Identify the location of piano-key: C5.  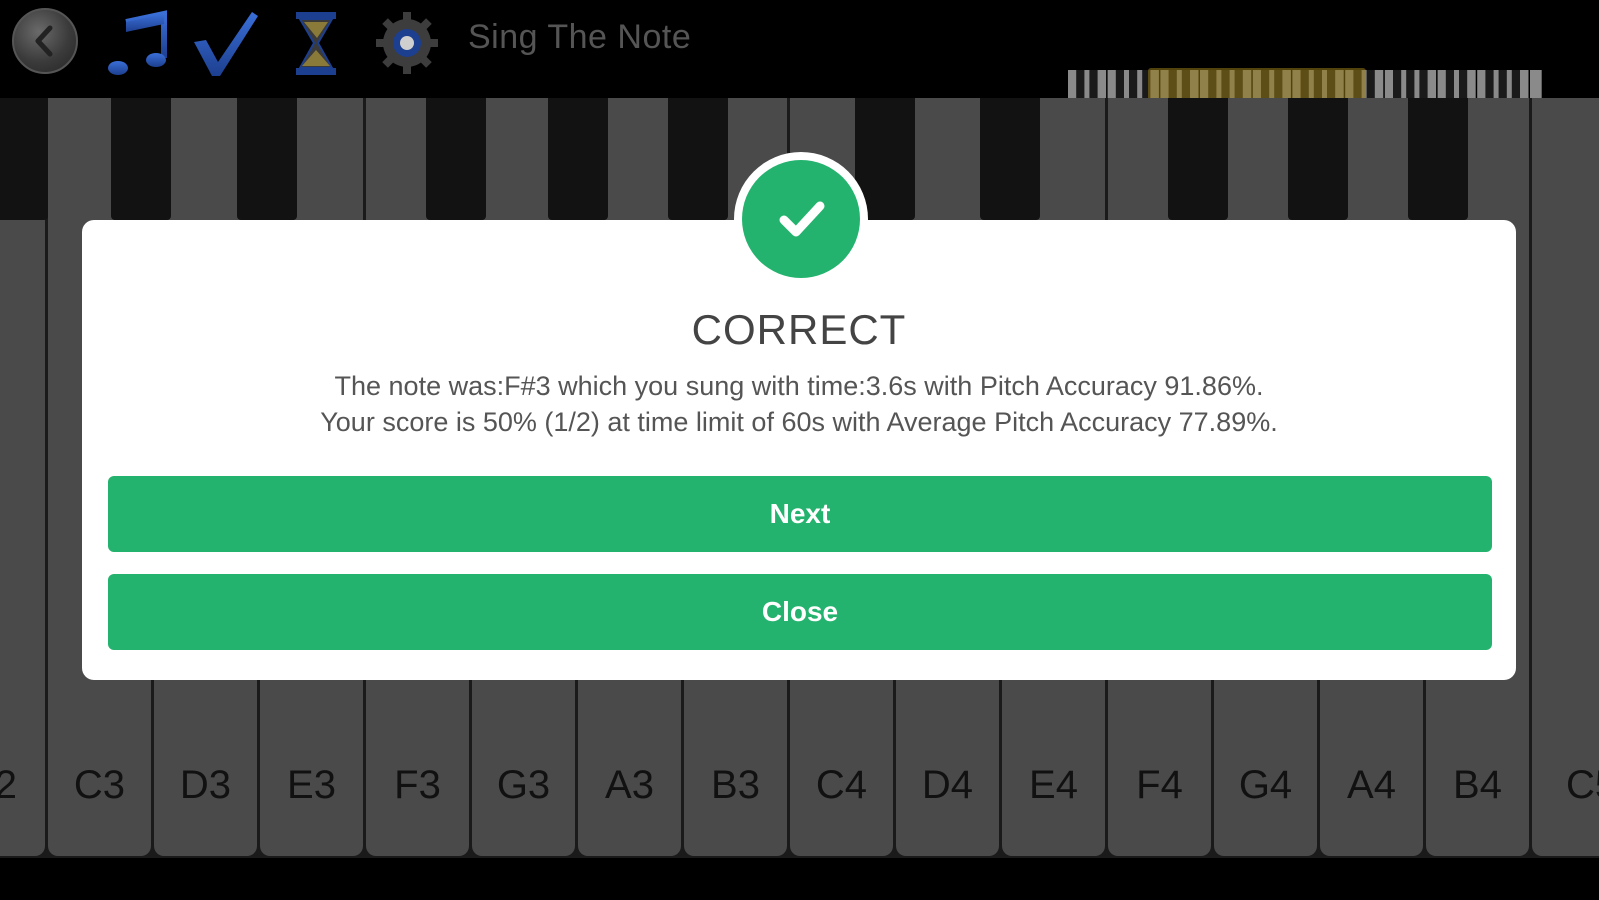
(1565, 477).